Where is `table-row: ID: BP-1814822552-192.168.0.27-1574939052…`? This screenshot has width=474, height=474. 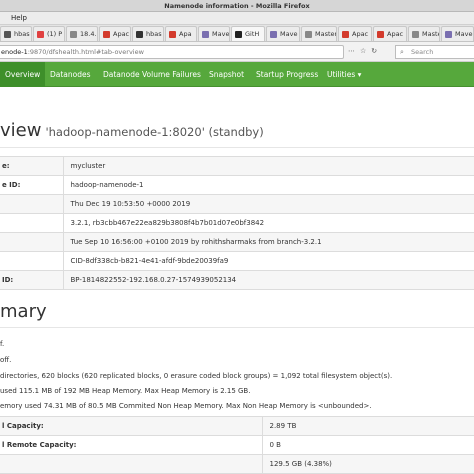
table-row: ID: BP-1814822552-192.168.0.27-1574939052… is located at coordinates (237, 280).